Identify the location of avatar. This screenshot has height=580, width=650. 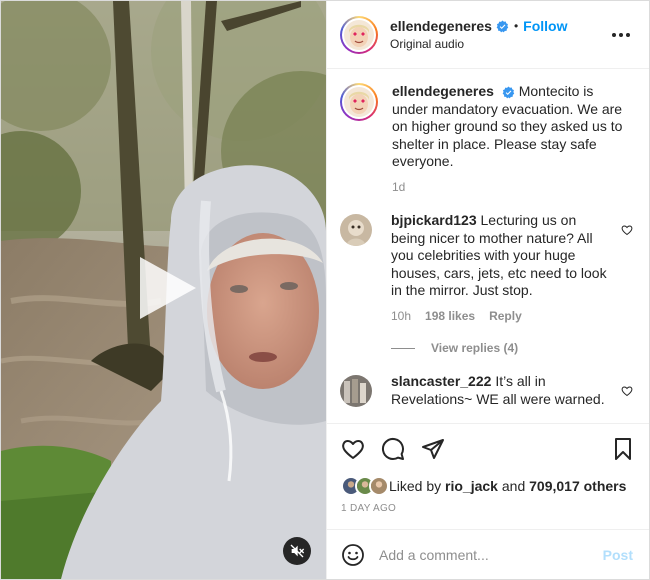
(359, 34).